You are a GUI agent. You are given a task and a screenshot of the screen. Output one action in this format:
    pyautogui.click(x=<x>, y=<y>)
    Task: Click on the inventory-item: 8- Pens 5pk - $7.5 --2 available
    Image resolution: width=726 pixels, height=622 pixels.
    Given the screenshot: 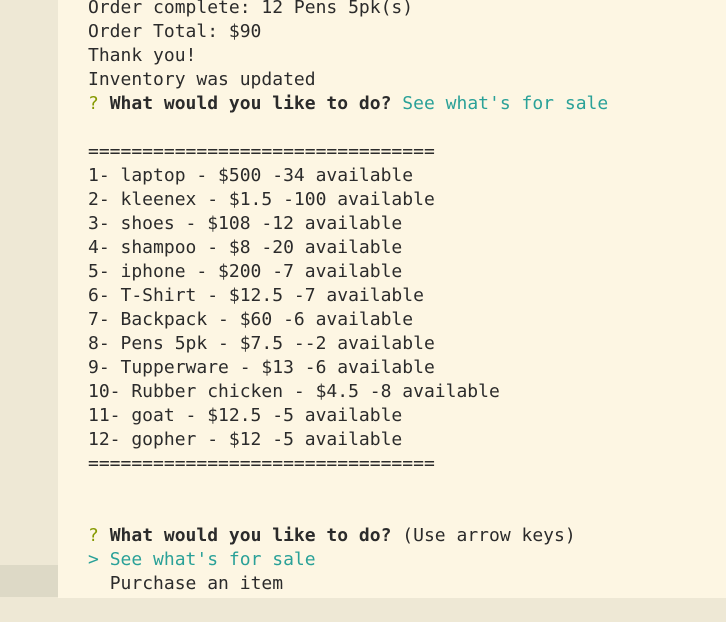 What is the action you would take?
    pyautogui.click(x=261, y=343)
    